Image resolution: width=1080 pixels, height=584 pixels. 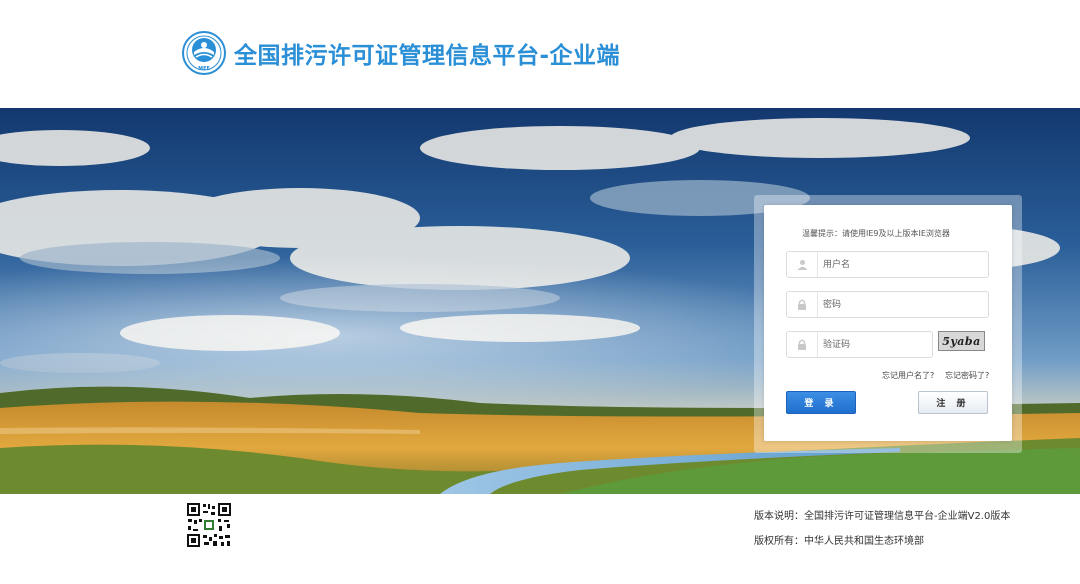 I want to click on password-input, so click(x=901, y=304).